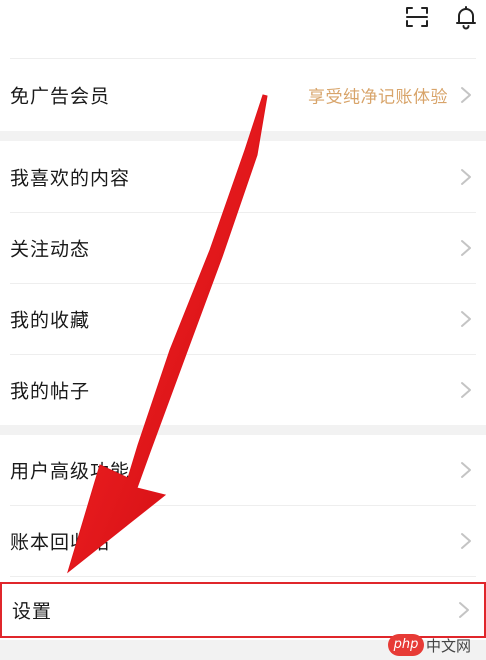 Image resolution: width=486 pixels, height=660 pixels. Describe the element at coordinates (243, 390) in the screenshot. I see `menu-item-my-posts: 我的帖子` at that location.